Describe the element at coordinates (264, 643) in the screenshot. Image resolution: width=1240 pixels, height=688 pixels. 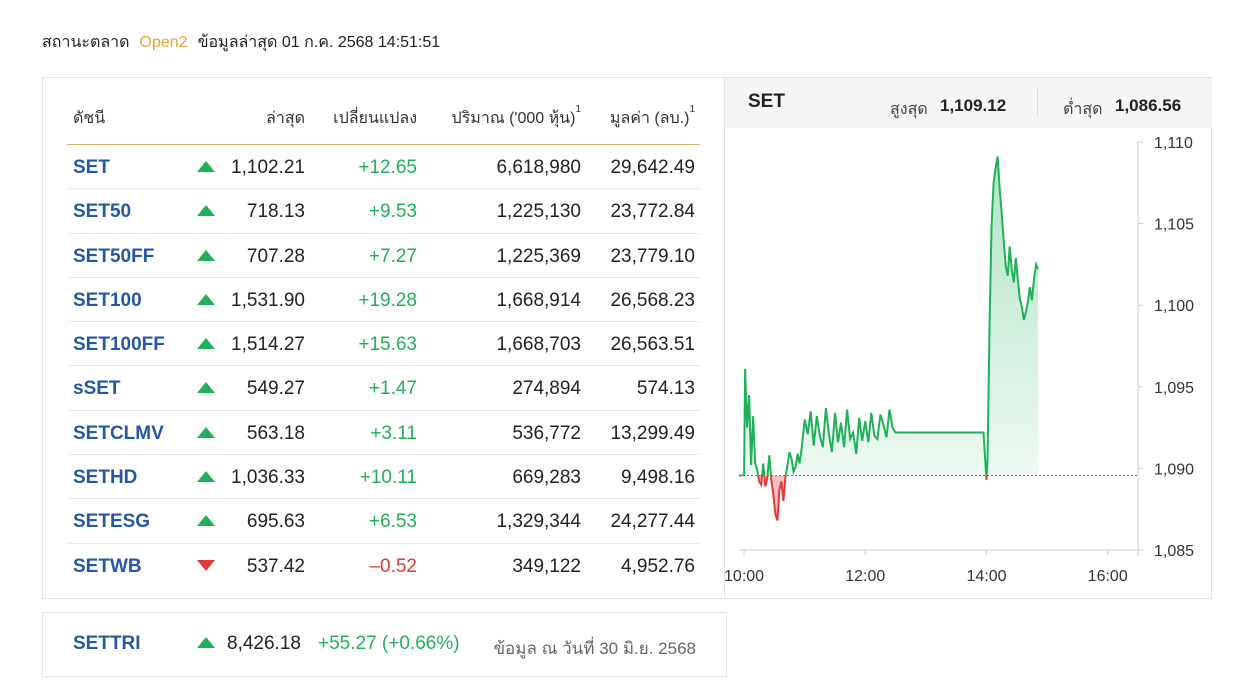
I see `settri-last: 8,426.18` at that location.